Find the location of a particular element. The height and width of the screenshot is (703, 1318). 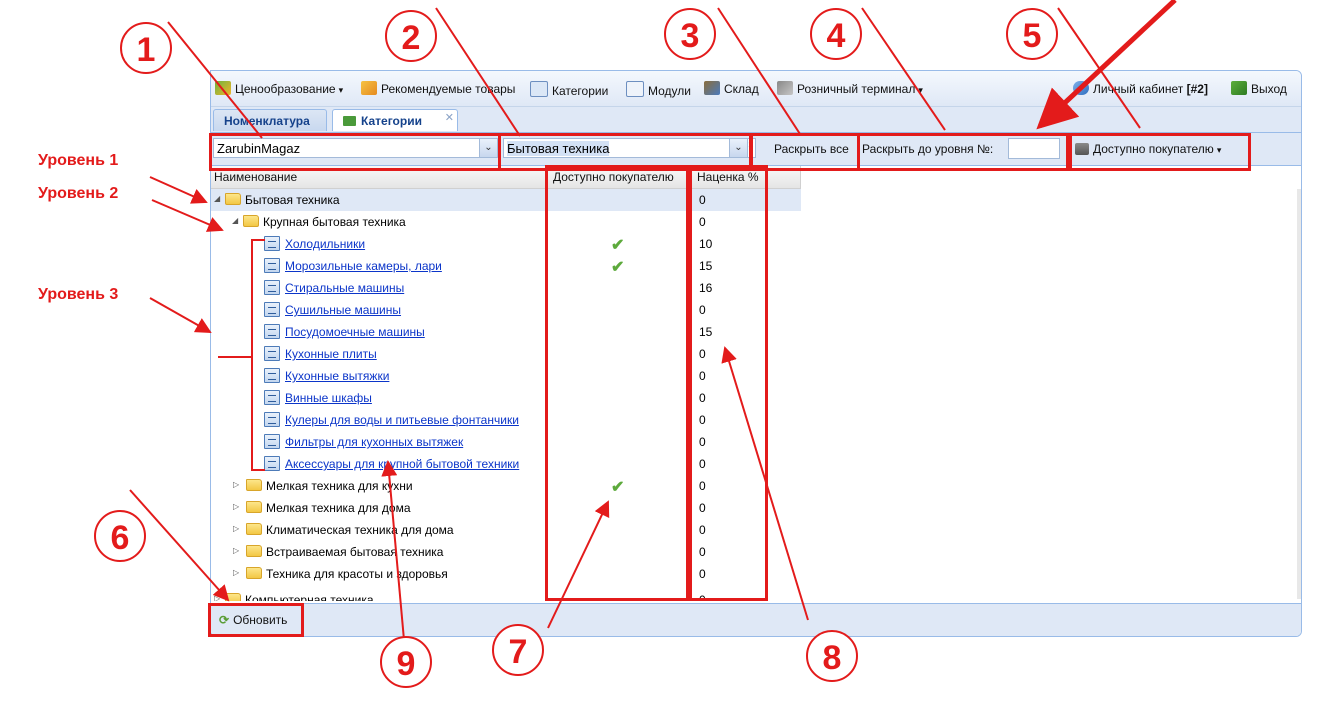

tree-row: Кулеры для воды и питьевые фонтанчики 0 is located at coordinates (506, 420).